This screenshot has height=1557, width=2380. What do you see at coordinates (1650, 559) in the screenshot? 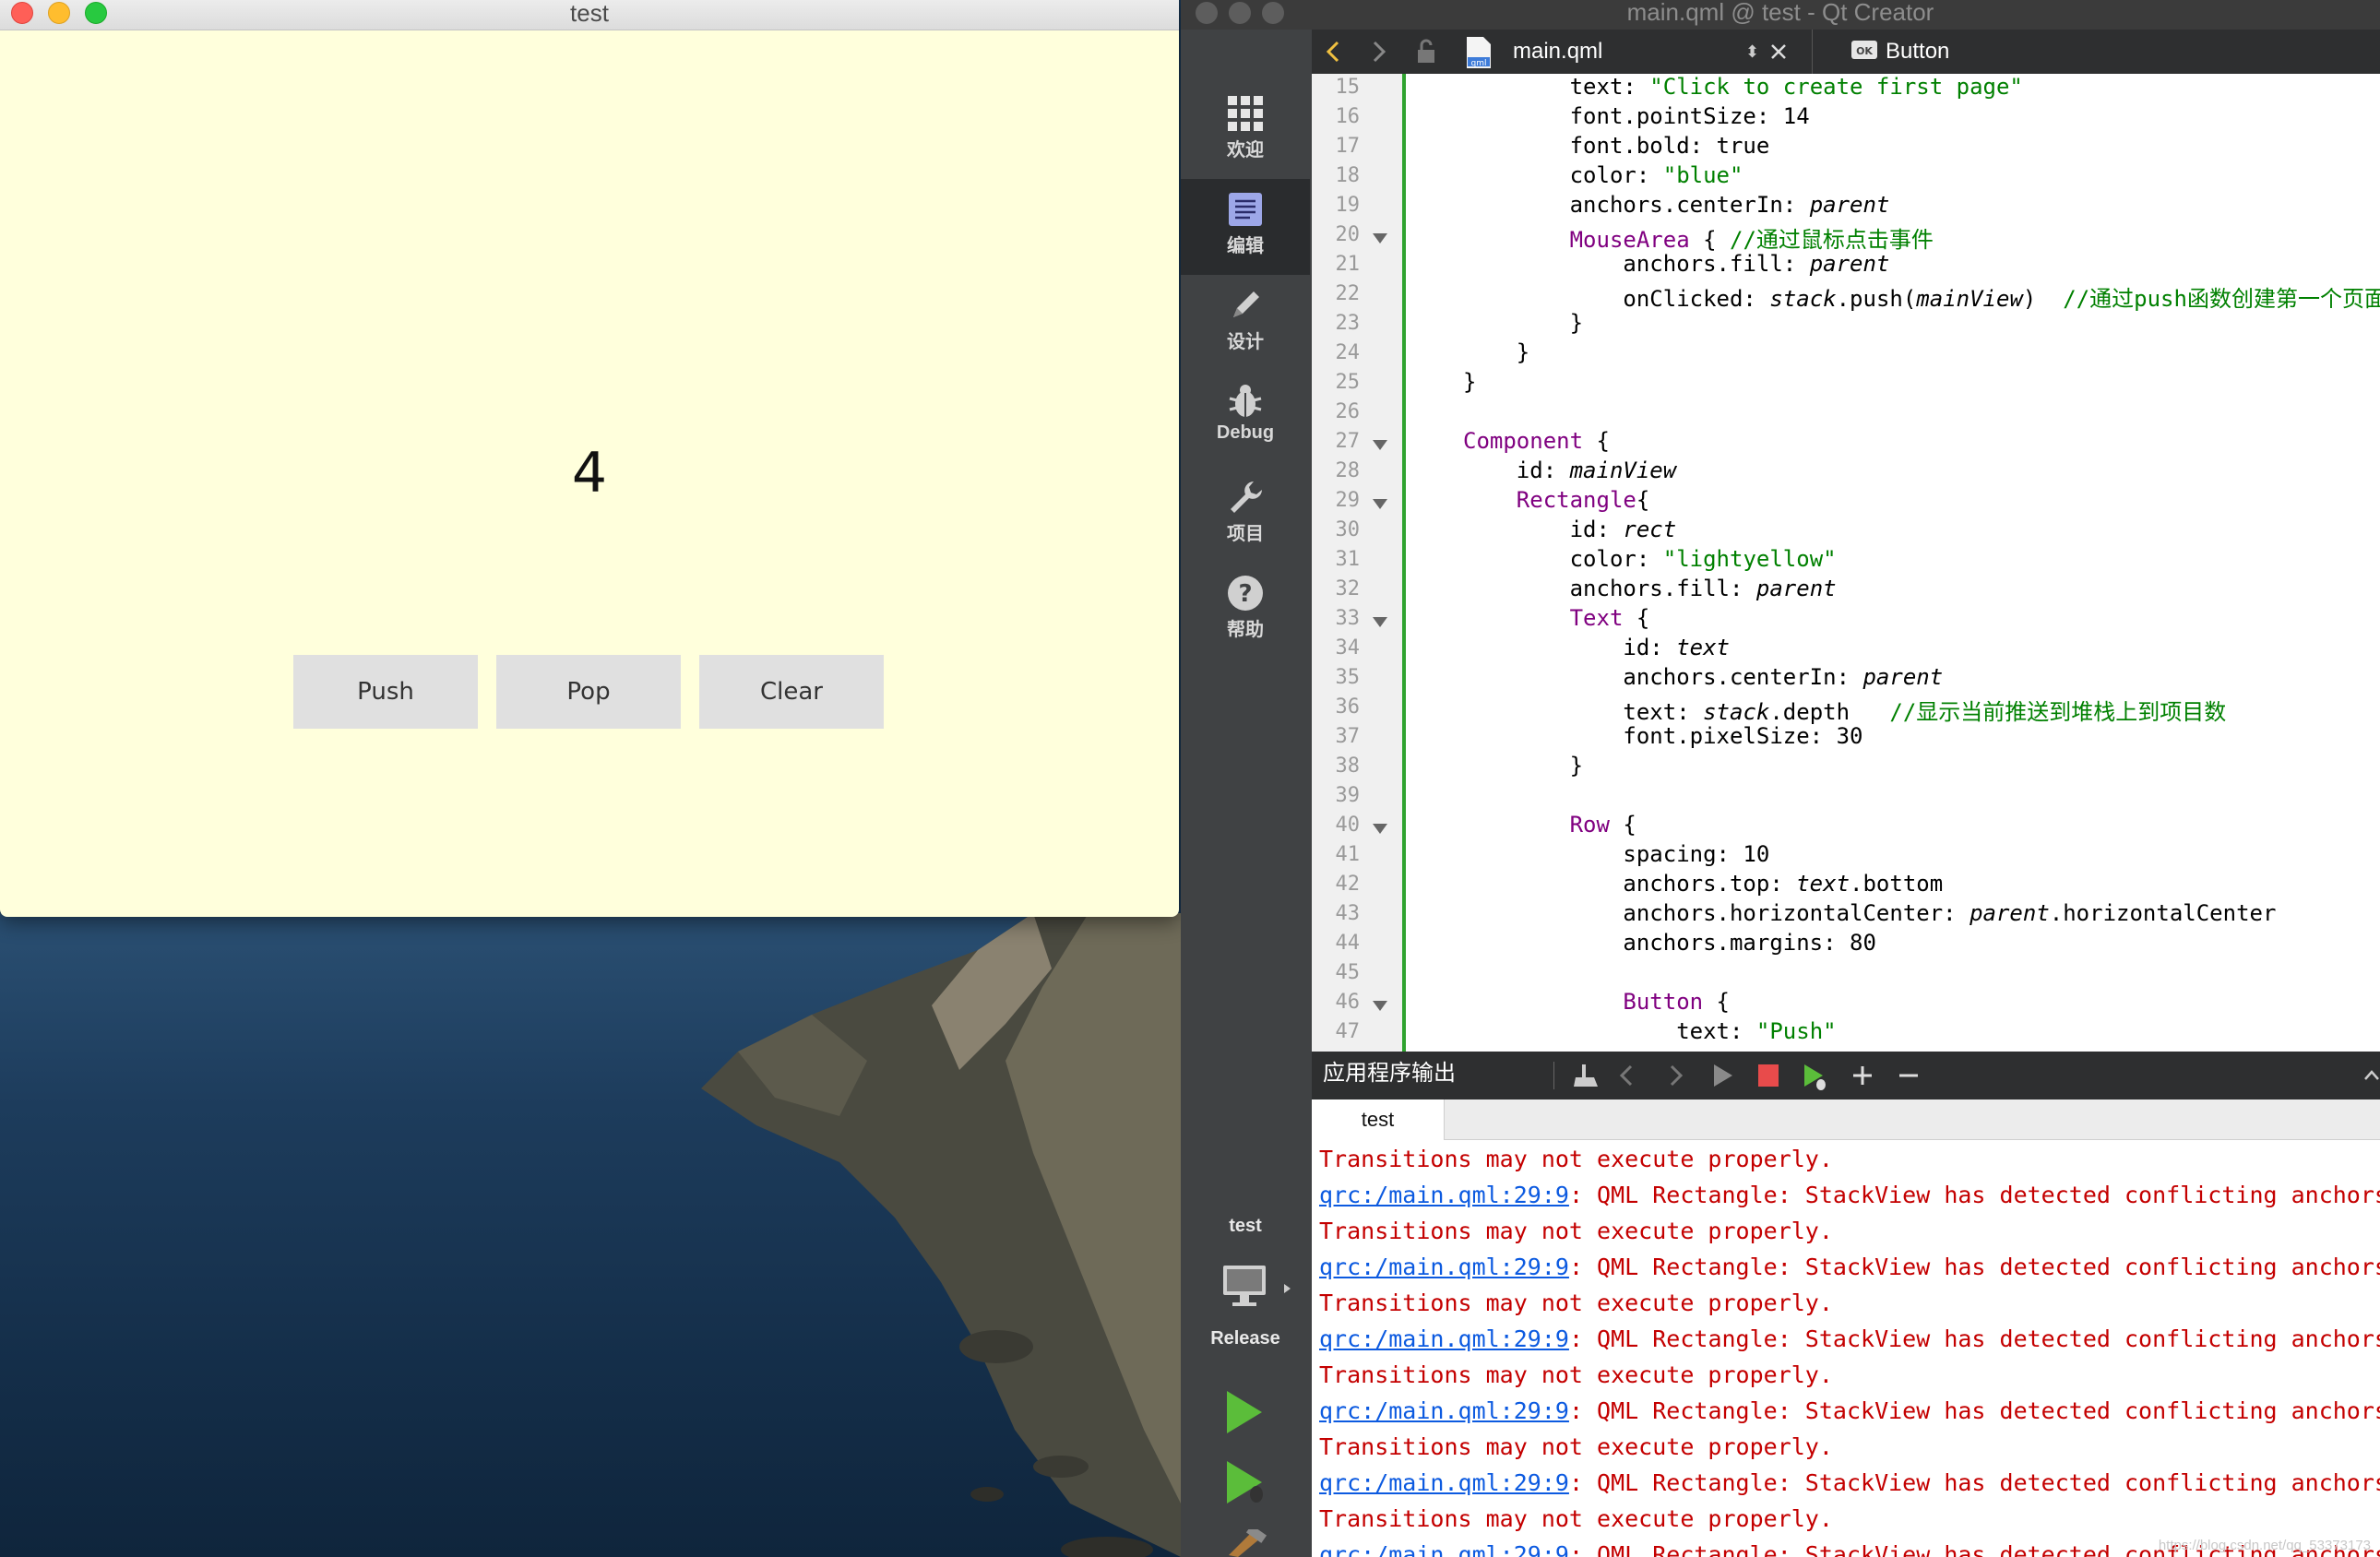
I see `code-line: color: "lightyellow"` at bounding box center [1650, 559].